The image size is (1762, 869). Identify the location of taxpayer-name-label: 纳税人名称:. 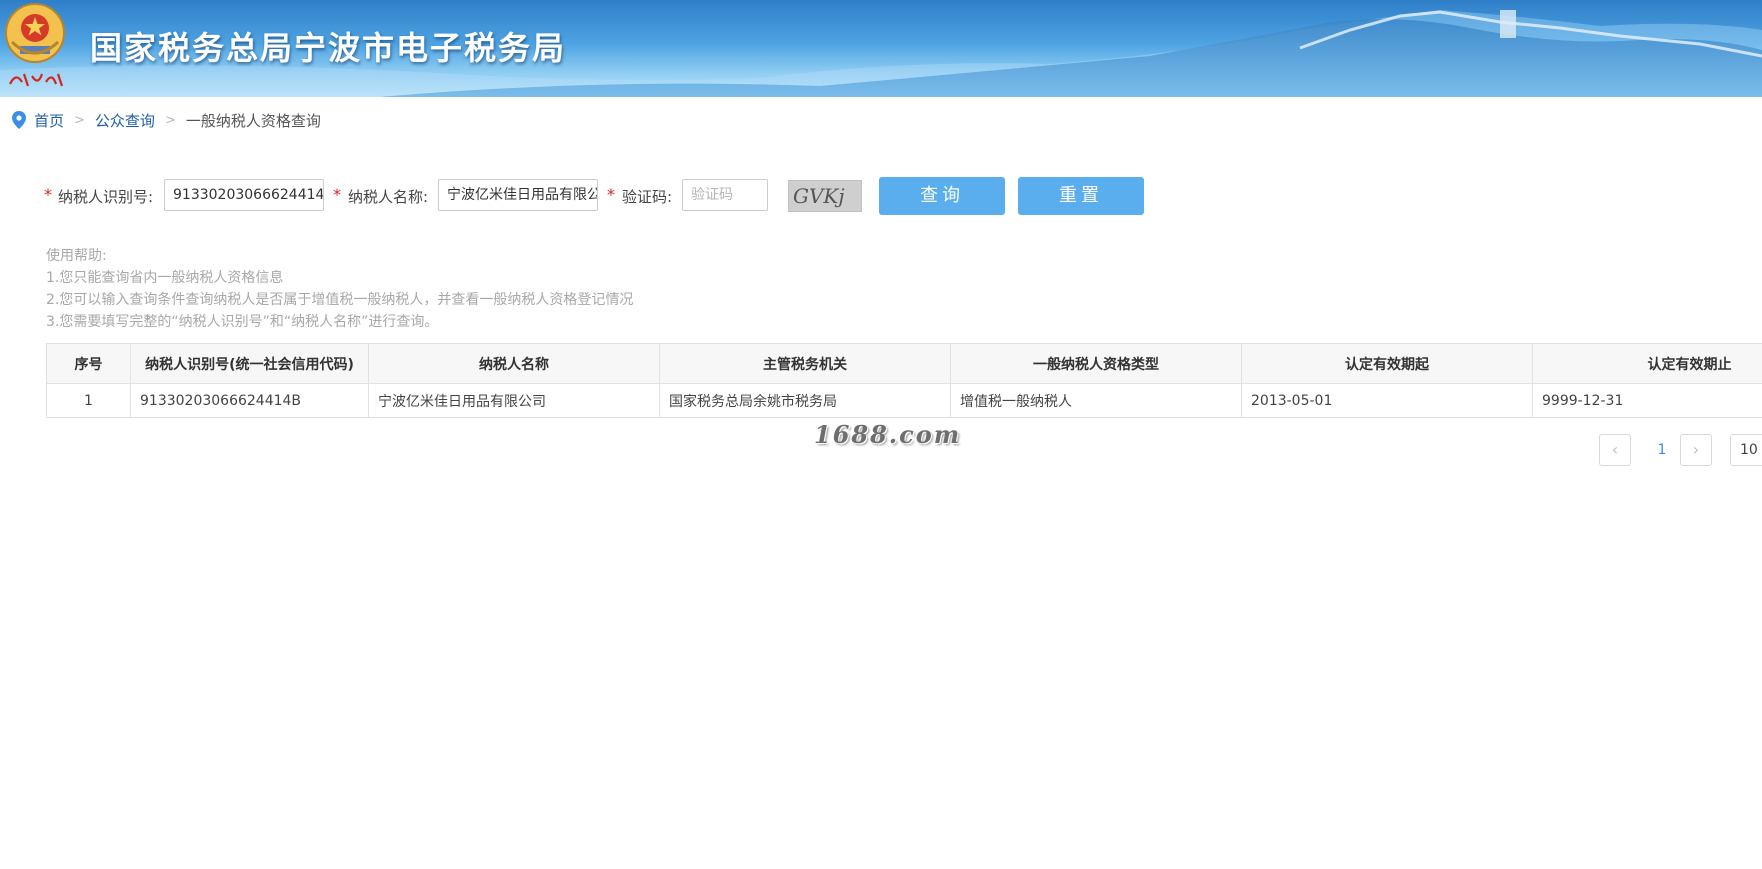
(388, 197).